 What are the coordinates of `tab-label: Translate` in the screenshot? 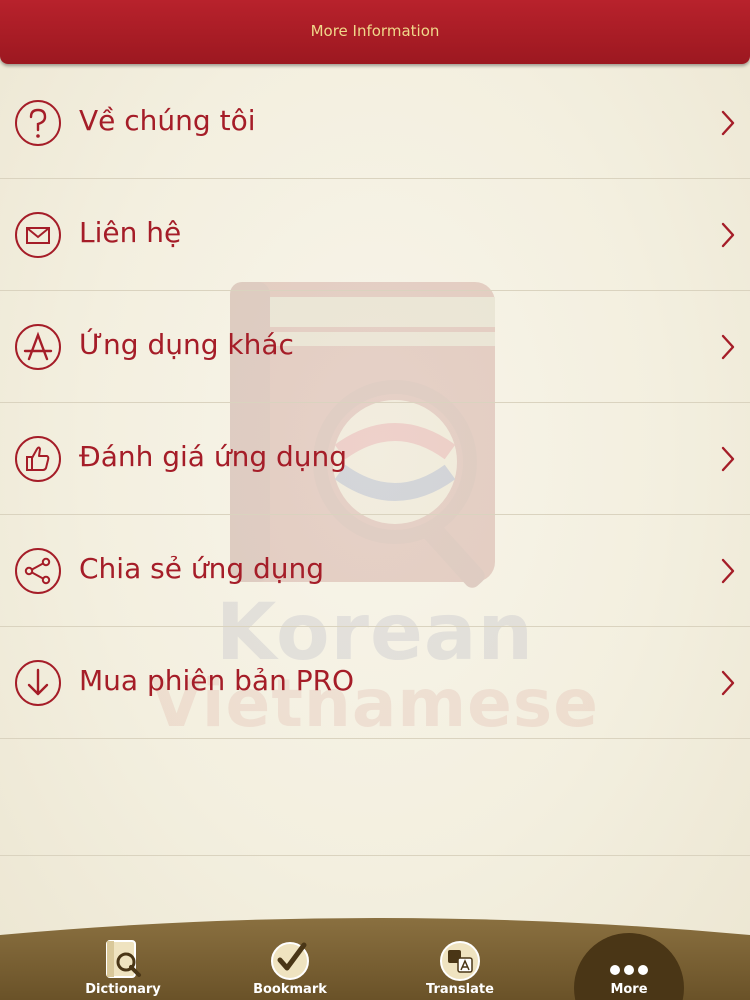 It's located at (460, 989).